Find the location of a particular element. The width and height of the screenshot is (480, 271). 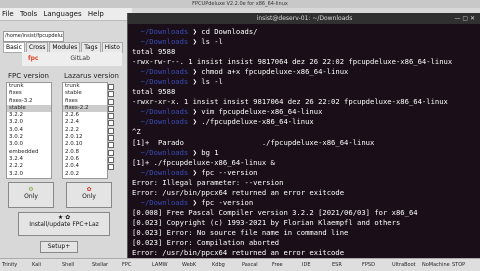

terminal-line: ~/Downloads ❯ bg 1 is located at coordinates (305, 153).